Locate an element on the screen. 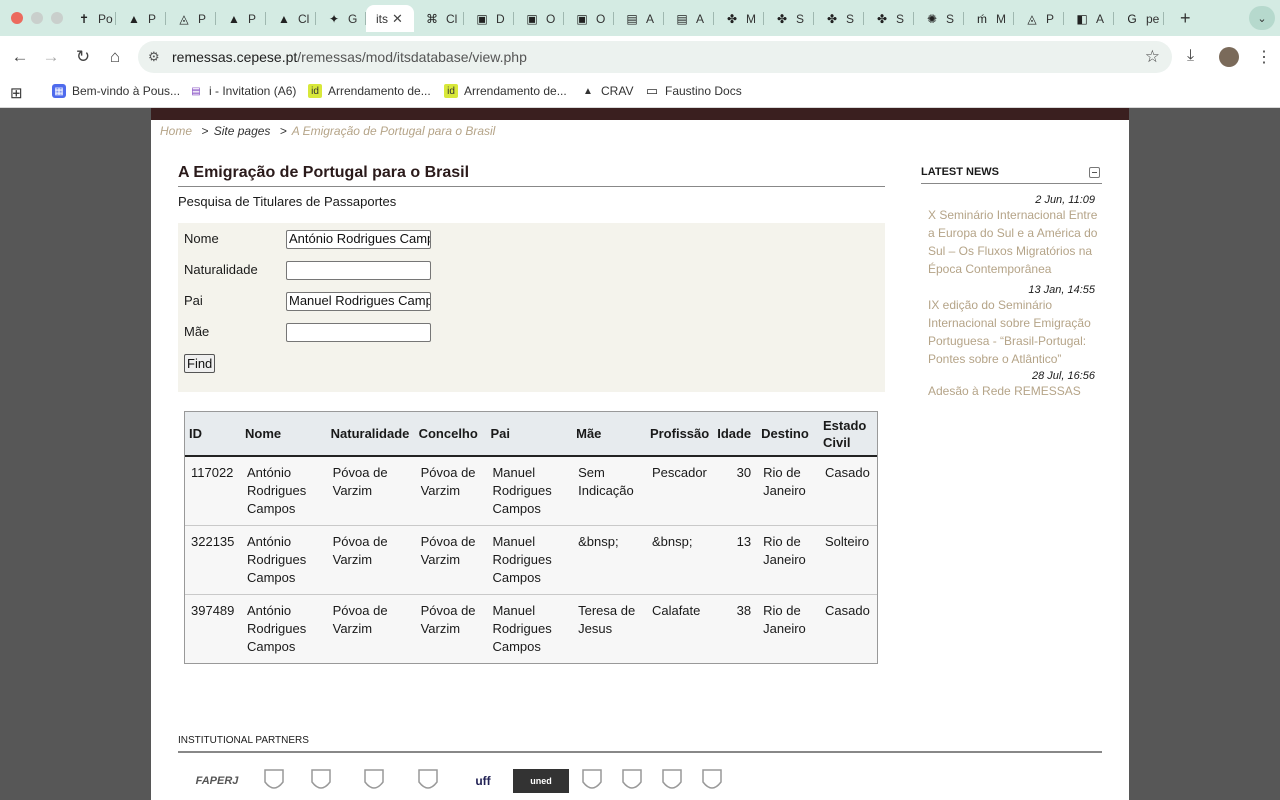 This screenshot has width=1280, height=800. triangle-icon: ▲ is located at coordinates (134, 18).